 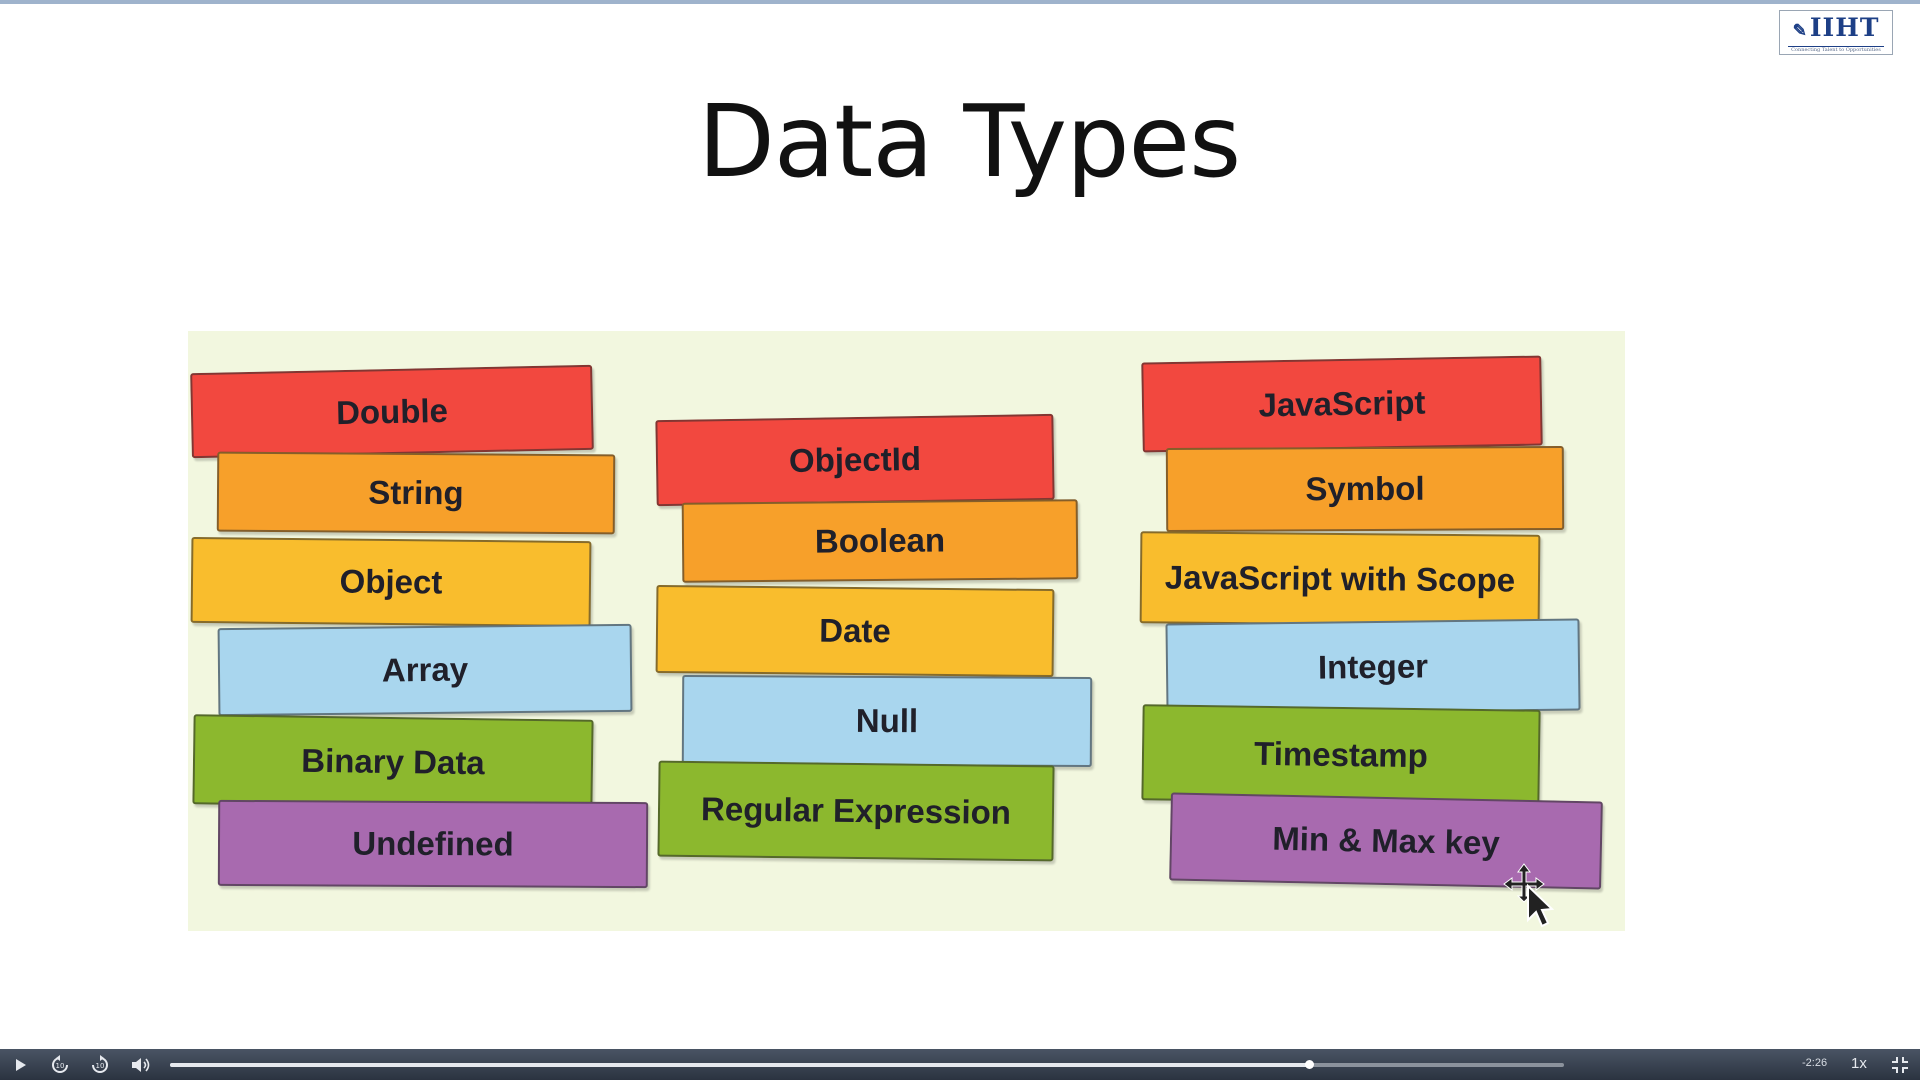 What do you see at coordinates (856, 811) in the screenshot?
I see `tile-regular-expression: Regular Expression` at bounding box center [856, 811].